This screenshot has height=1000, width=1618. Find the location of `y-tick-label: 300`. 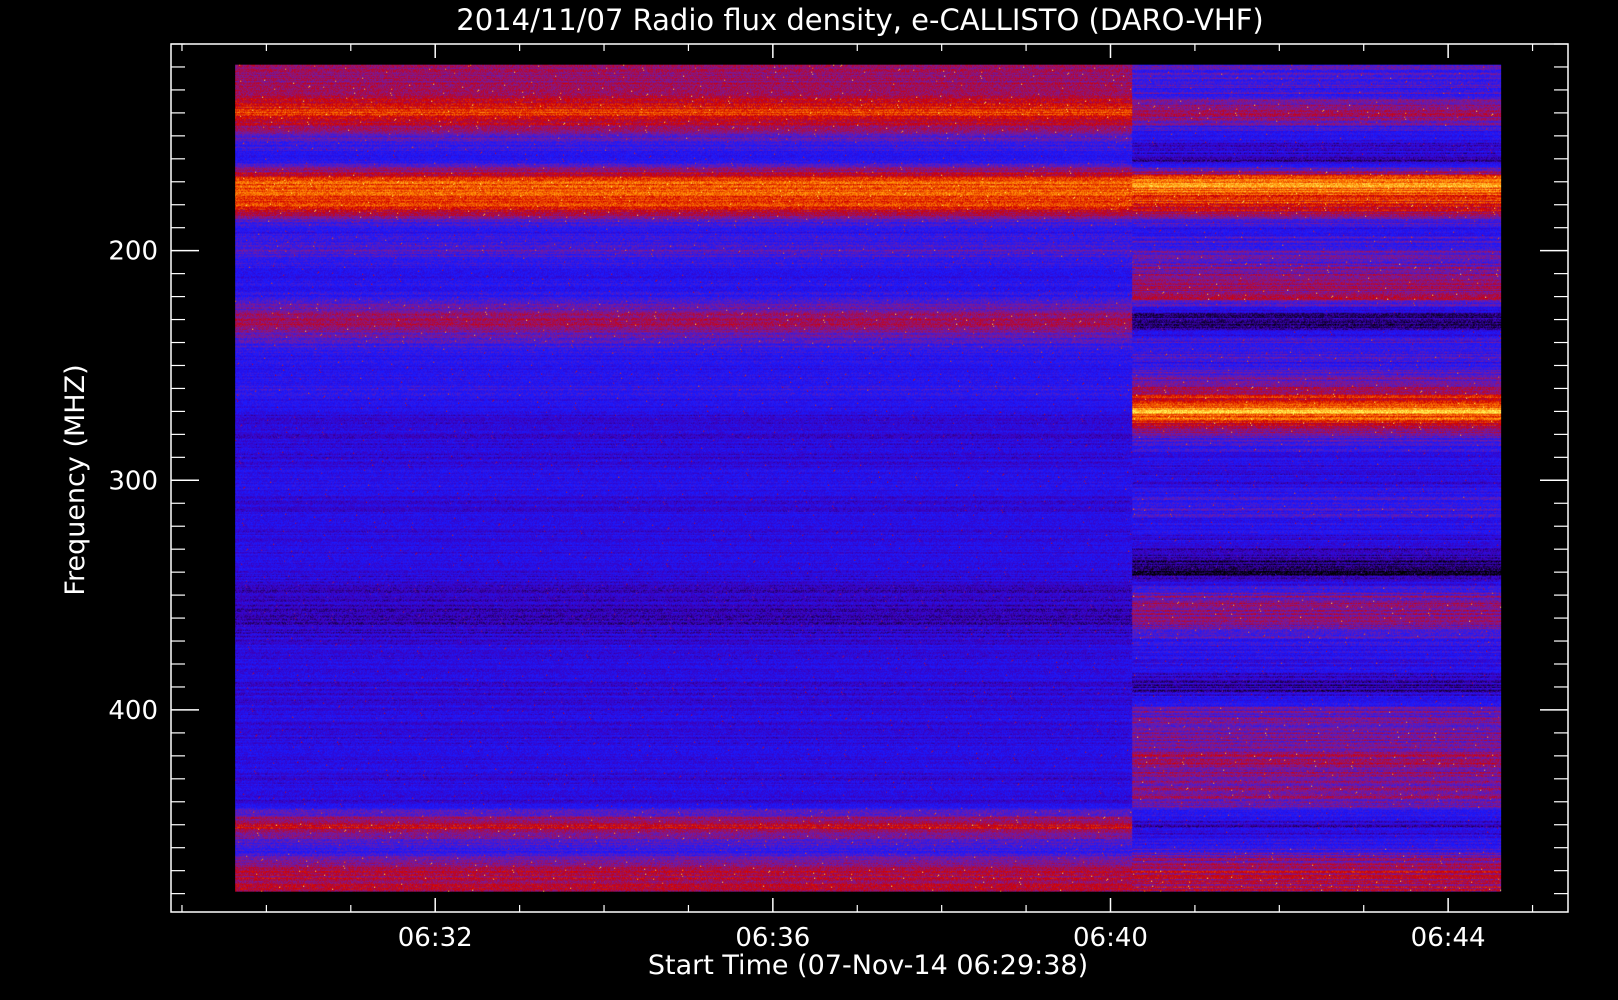

y-tick-label: 300 is located at coordinates (133, 481).